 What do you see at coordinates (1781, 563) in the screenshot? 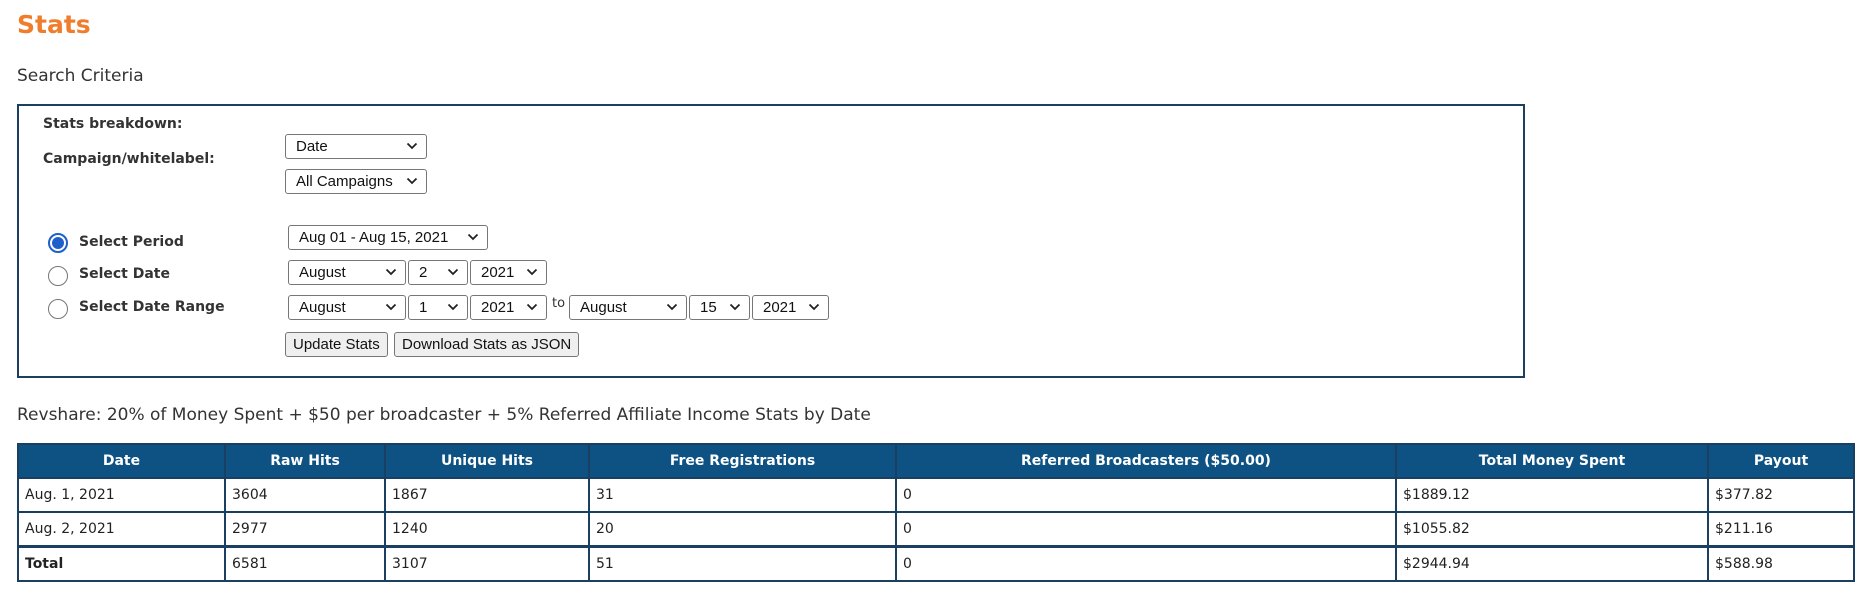
I see `total-payout: $588.98` at bounding box center [1781, 563].